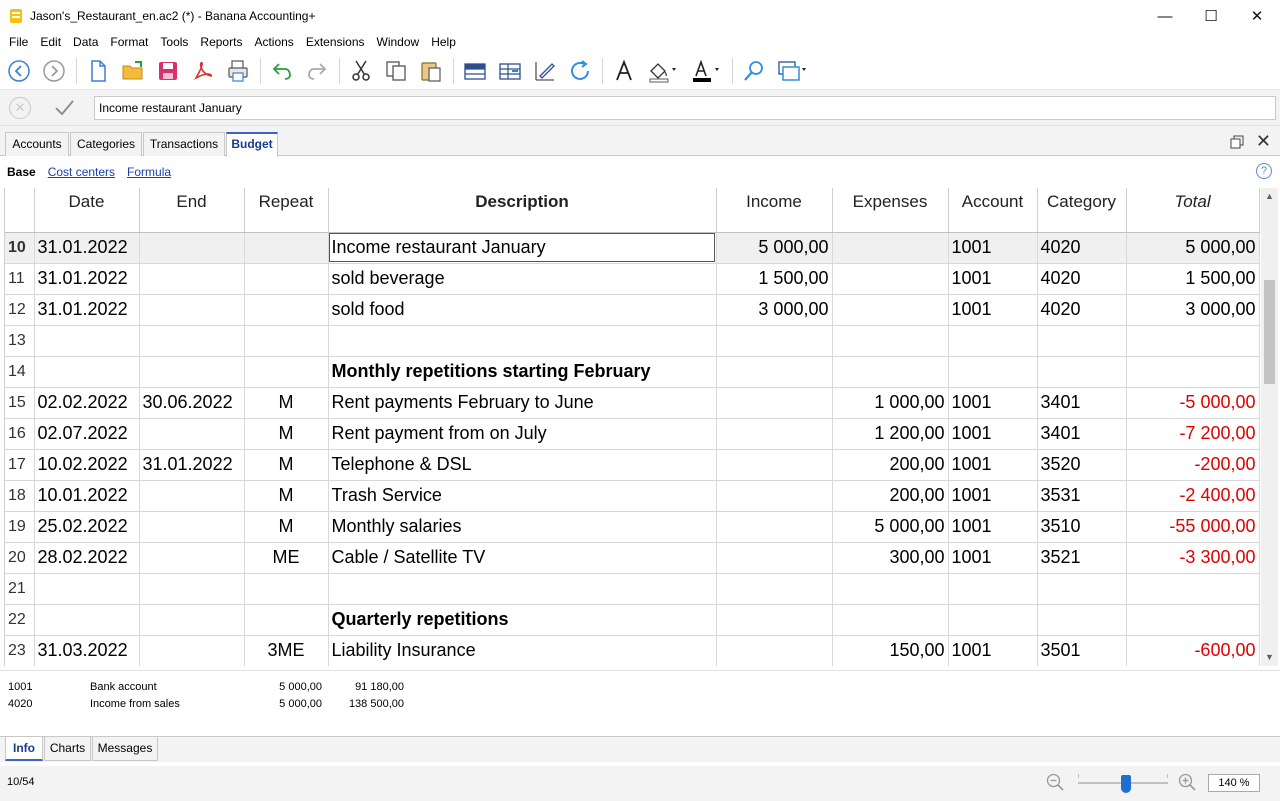 The height and width of the screenshot is (801, 1280). What do you see at coordinates (522, 403) in the screenshot?
I see `cell-description: Rent payments February to June` at bounding box center [522, 403].